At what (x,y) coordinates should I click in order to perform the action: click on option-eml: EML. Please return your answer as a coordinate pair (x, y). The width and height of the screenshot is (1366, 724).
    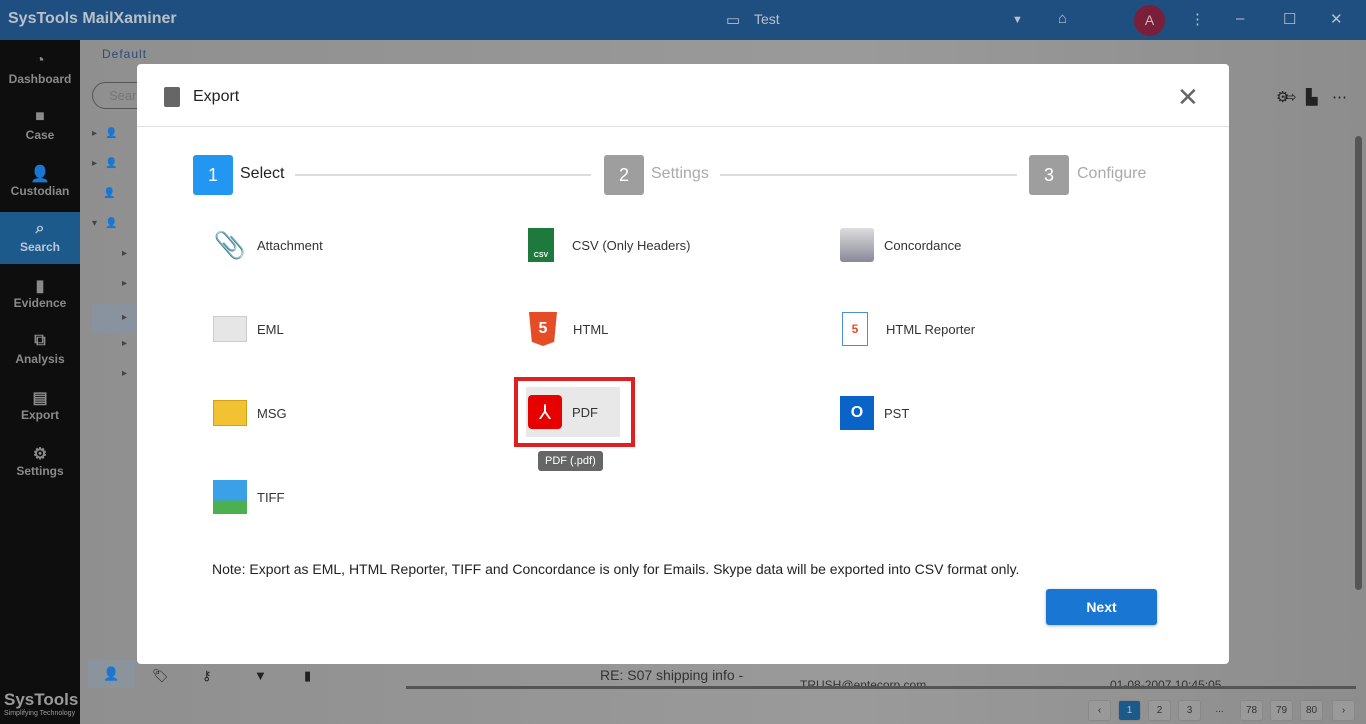
    Looking at the image, I should click on (268, 329).